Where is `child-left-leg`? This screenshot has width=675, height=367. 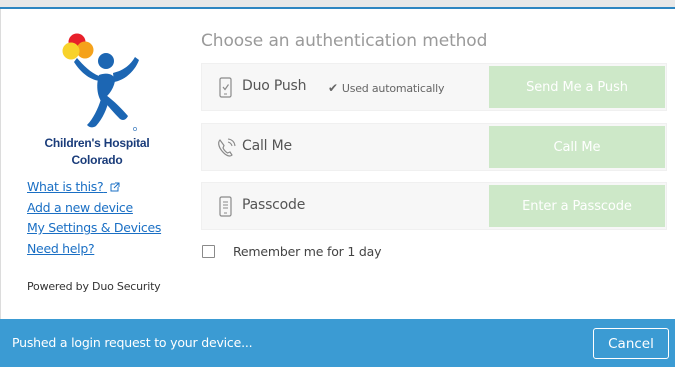
child-left-leg is located at coordinates (98, 113).